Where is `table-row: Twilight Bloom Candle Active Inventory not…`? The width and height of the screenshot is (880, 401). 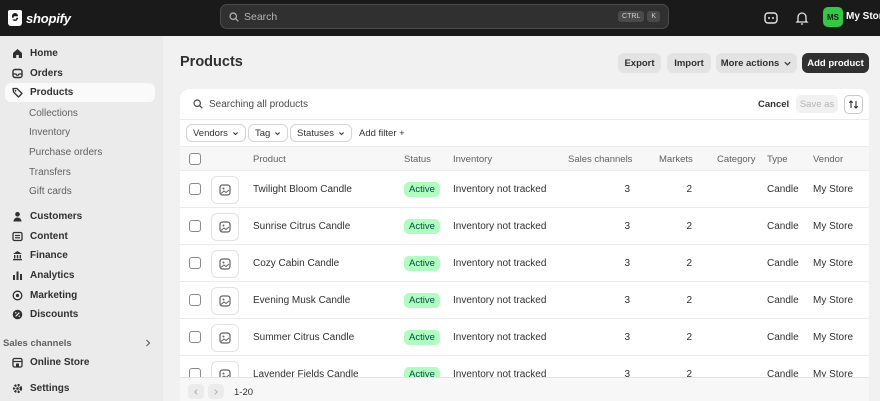 table-row: Twilight Bloom Candle Active Inventory not… is located at coordinates (524, 189).